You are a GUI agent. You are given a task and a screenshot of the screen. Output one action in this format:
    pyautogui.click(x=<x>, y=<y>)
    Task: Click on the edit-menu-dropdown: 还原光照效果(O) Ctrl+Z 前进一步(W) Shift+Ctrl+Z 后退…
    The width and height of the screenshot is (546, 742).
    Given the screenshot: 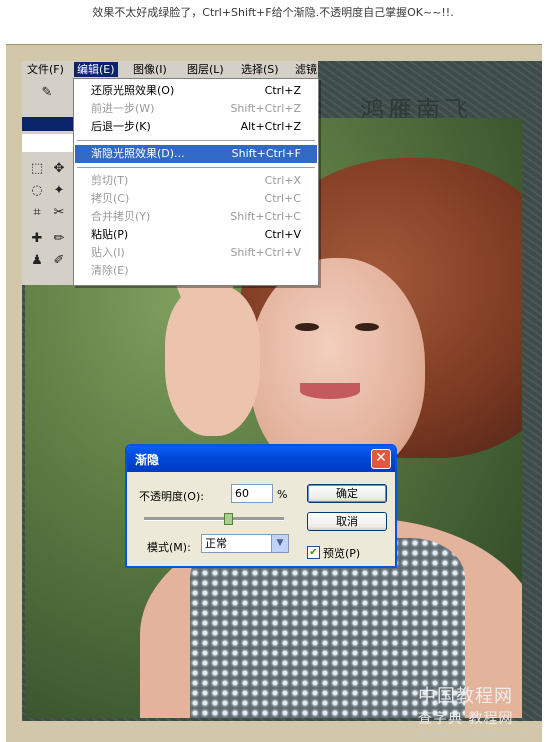 What is the action you would take?
    pyautogui.click(x=196, y=182)
    